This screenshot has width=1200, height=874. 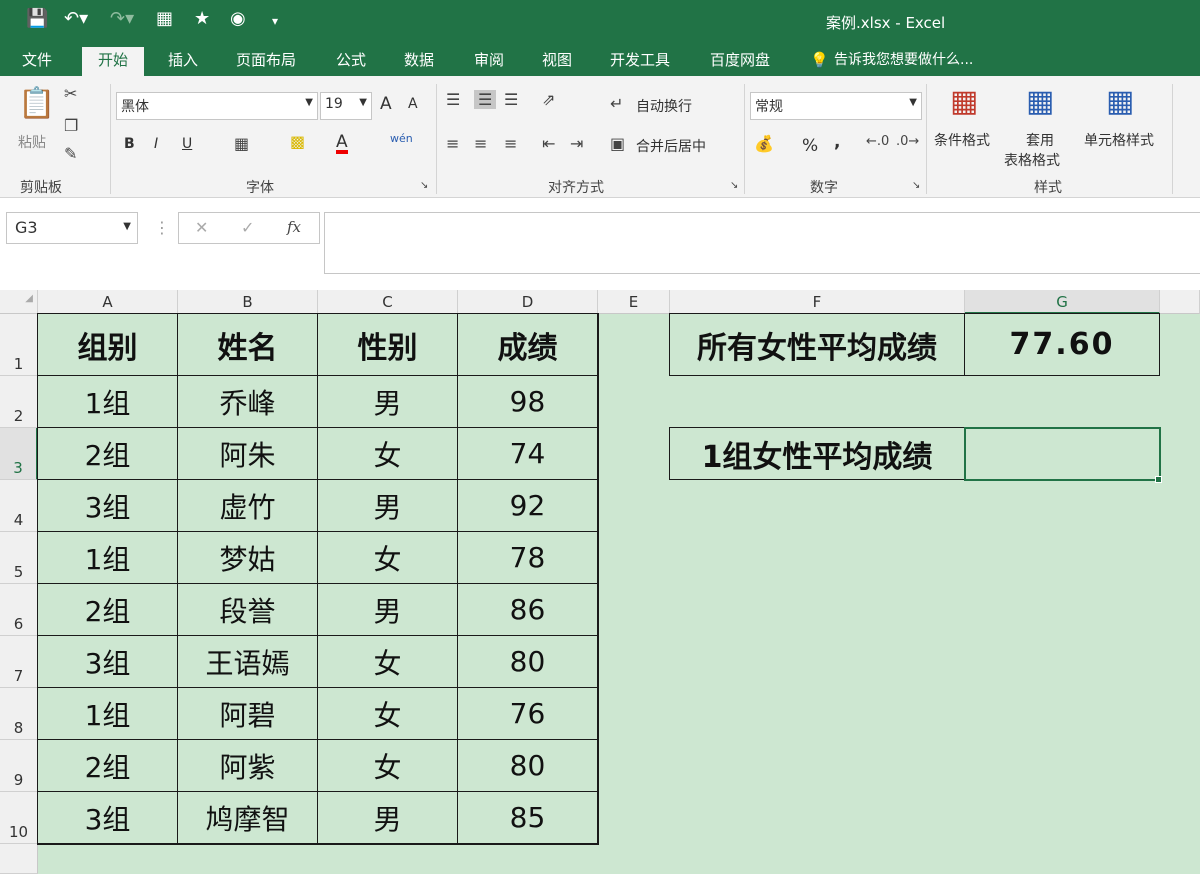 What do you see at coordinates (248, 302) in the screenshot?
I see `column-header-b: B` at bounding box center [248, 302].